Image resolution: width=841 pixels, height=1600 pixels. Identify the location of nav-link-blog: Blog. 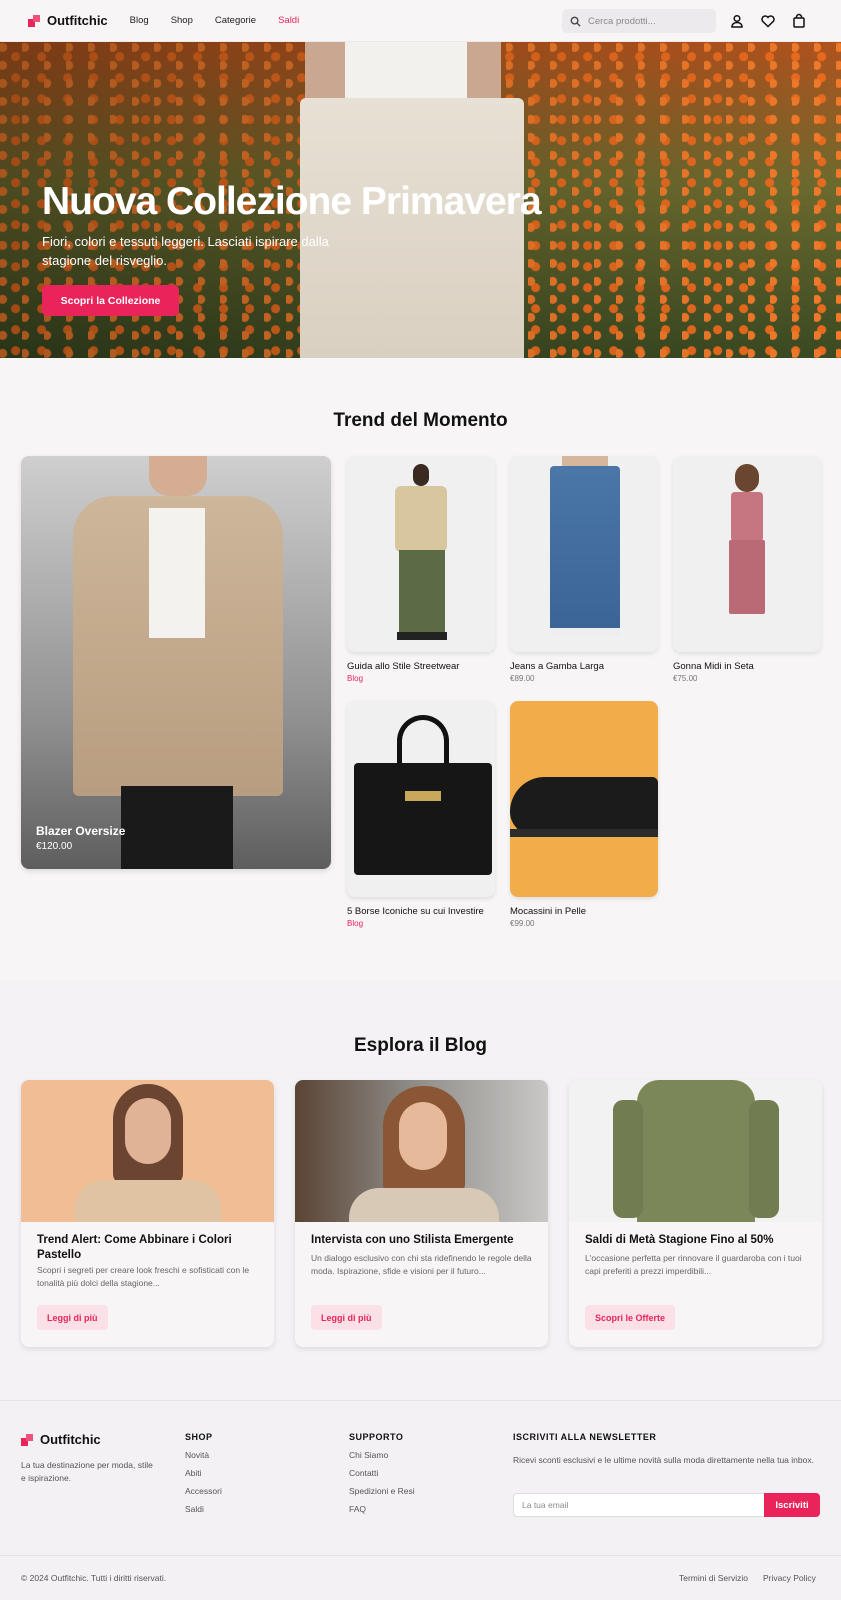
(139, 20).